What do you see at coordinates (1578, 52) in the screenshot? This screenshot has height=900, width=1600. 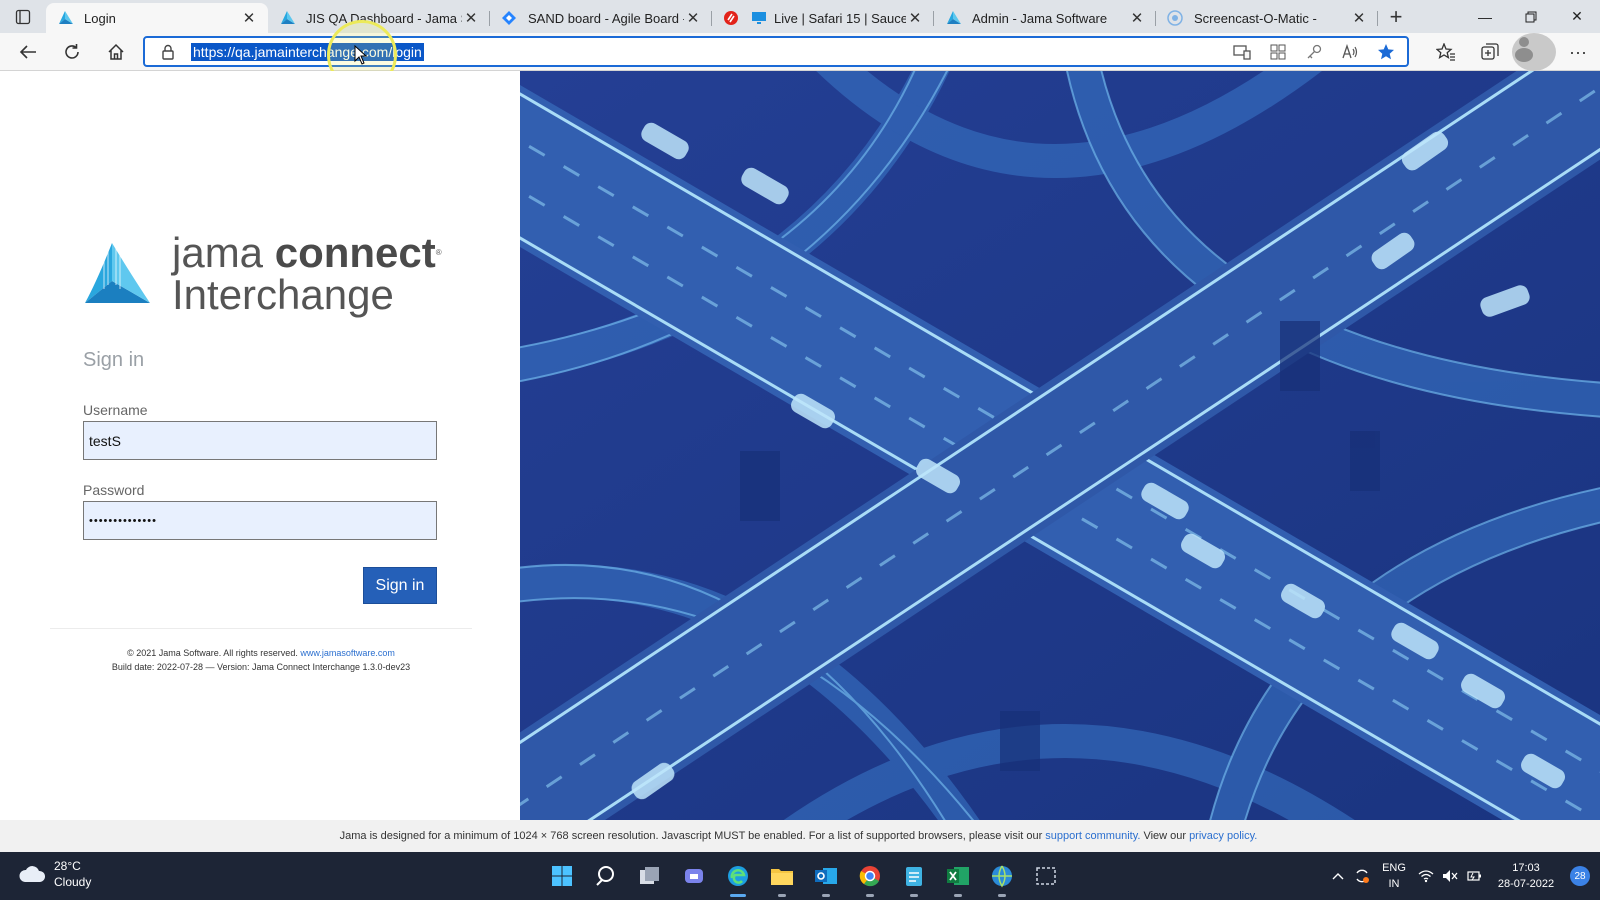 I see `settings-menu-button: ···` at bounding box center [1578, 52].